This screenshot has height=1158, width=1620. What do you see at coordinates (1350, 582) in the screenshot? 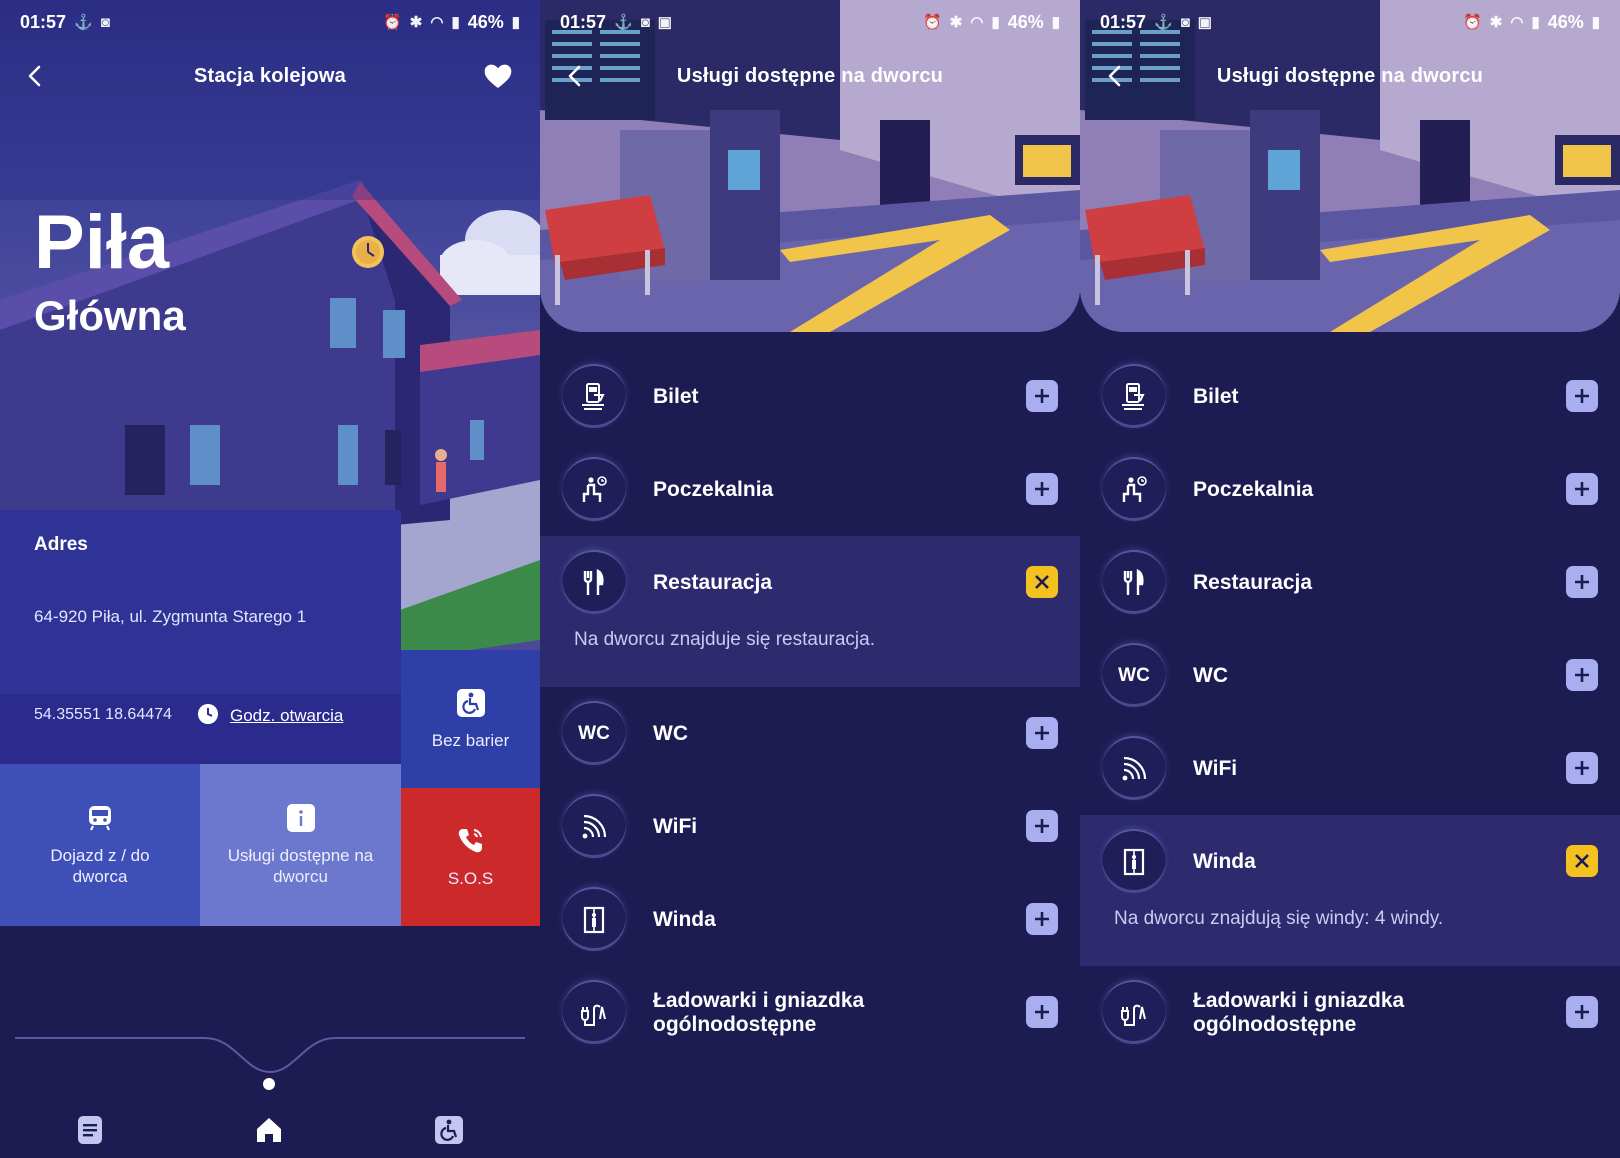
I see `service-row-restaurant: Restauracja` at bounding box center [1350, 582].